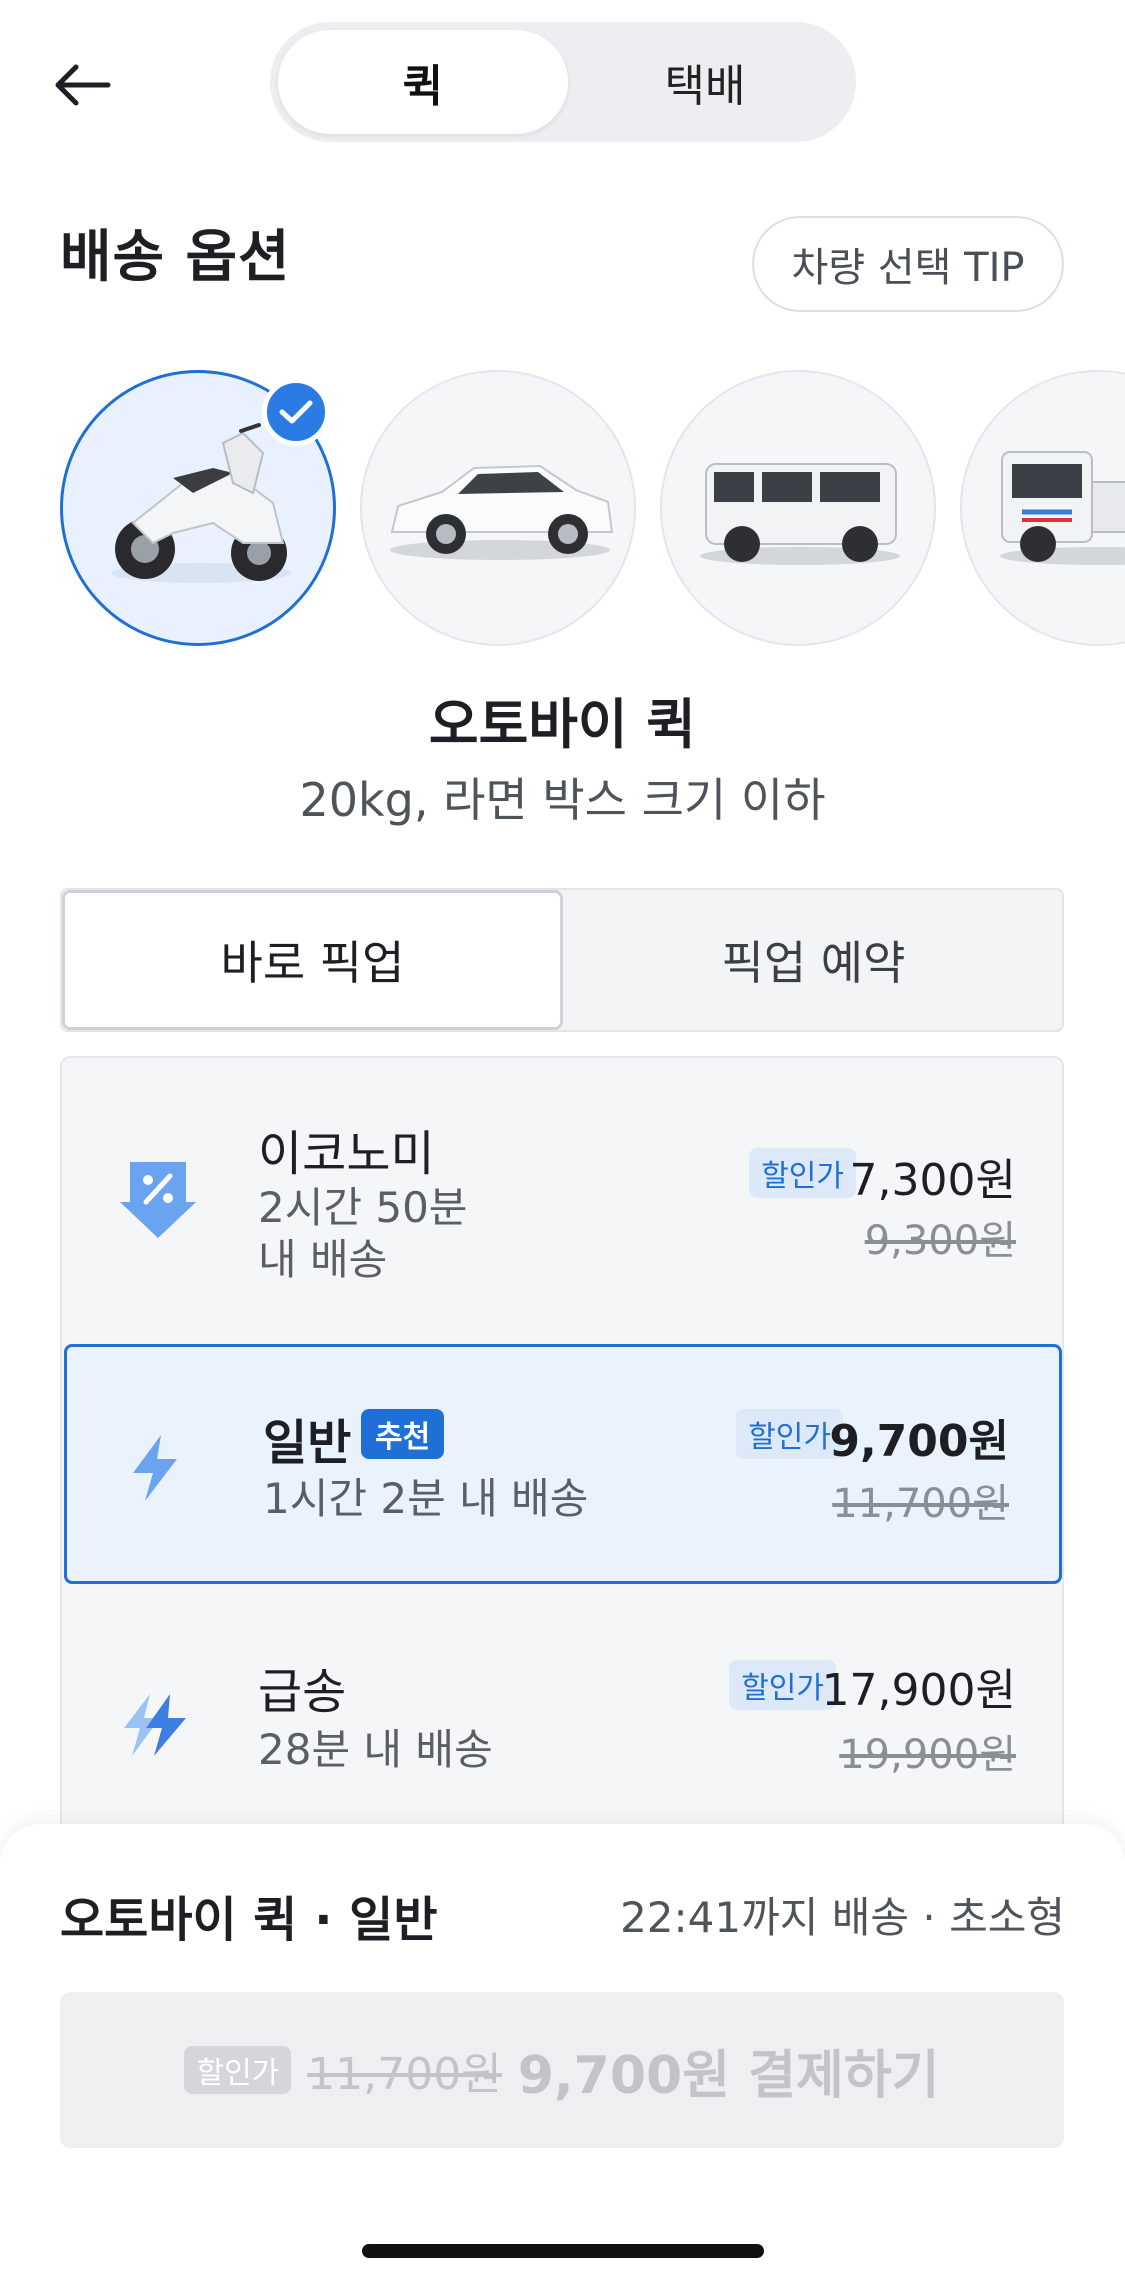  I want to click on tier-price: 17,900원, so click(918, 1690).